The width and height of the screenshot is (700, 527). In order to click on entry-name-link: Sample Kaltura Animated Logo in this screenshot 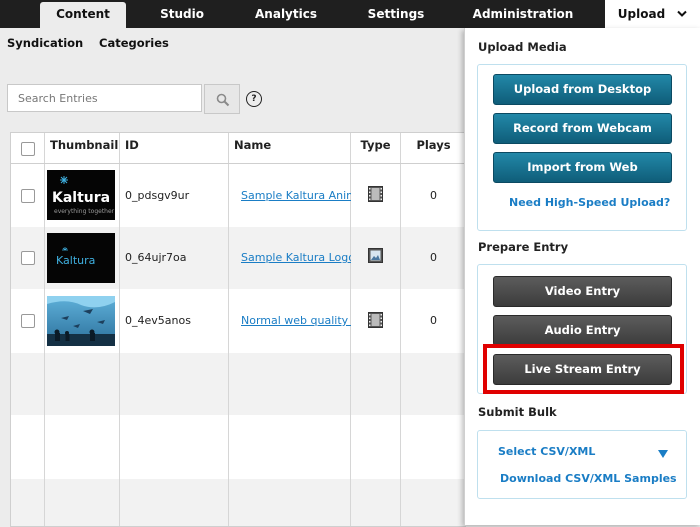, I will do `click(296, 195)`.